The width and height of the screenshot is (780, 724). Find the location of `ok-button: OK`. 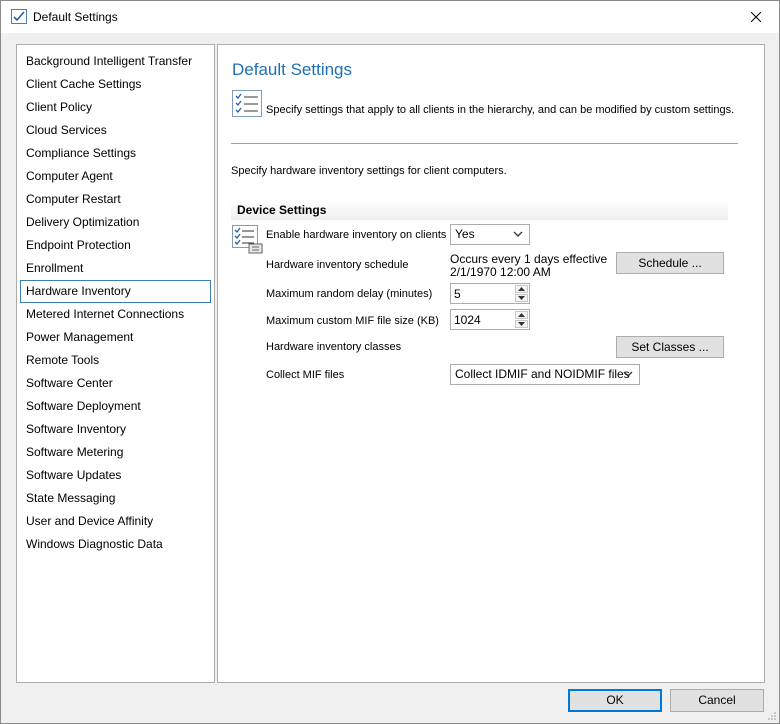

ok-button: OK is located at coordinates (615, 700).